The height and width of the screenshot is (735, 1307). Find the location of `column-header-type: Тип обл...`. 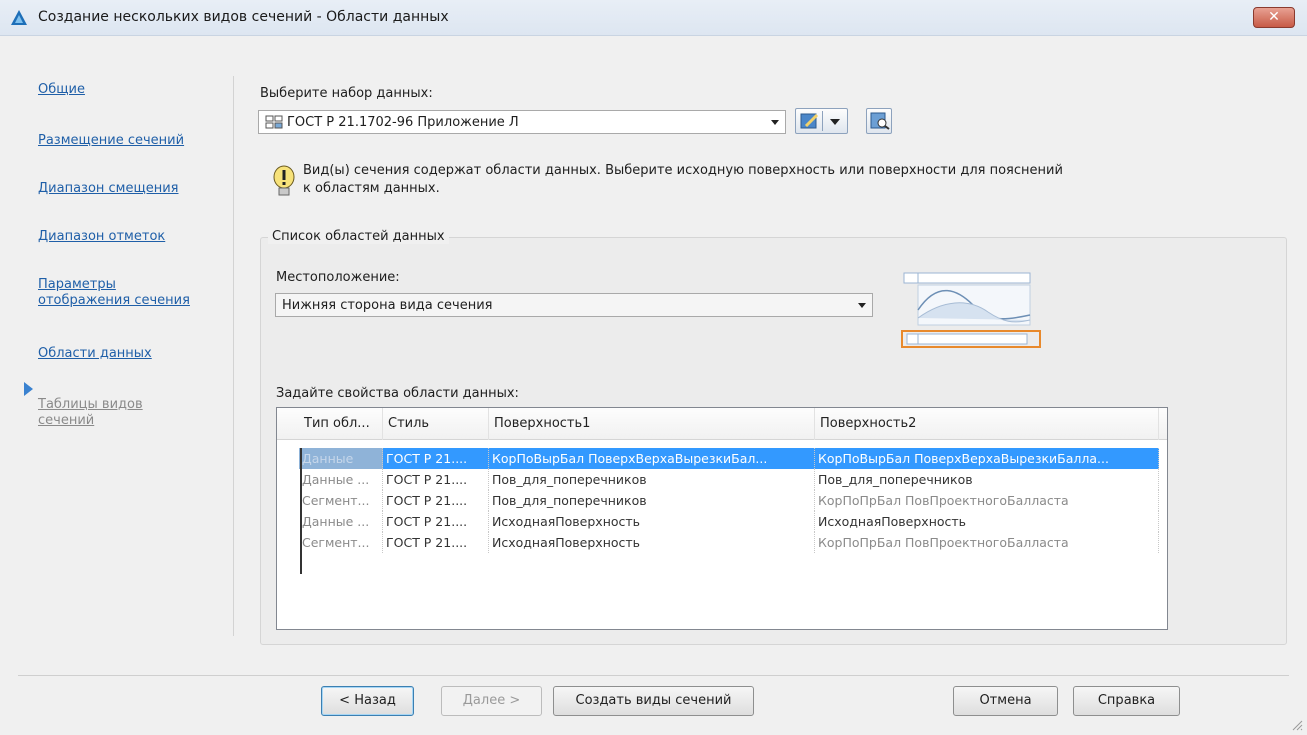

column-header-type: Тип обл... is located at coordinates (341, 424).